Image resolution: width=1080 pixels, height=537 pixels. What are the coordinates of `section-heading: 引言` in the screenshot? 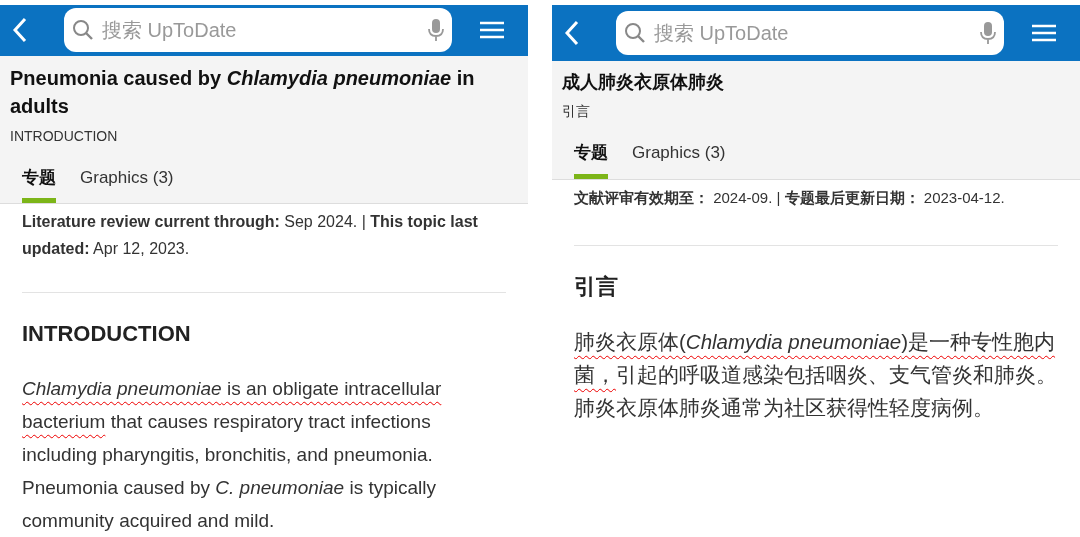 It's located at (596, 286).